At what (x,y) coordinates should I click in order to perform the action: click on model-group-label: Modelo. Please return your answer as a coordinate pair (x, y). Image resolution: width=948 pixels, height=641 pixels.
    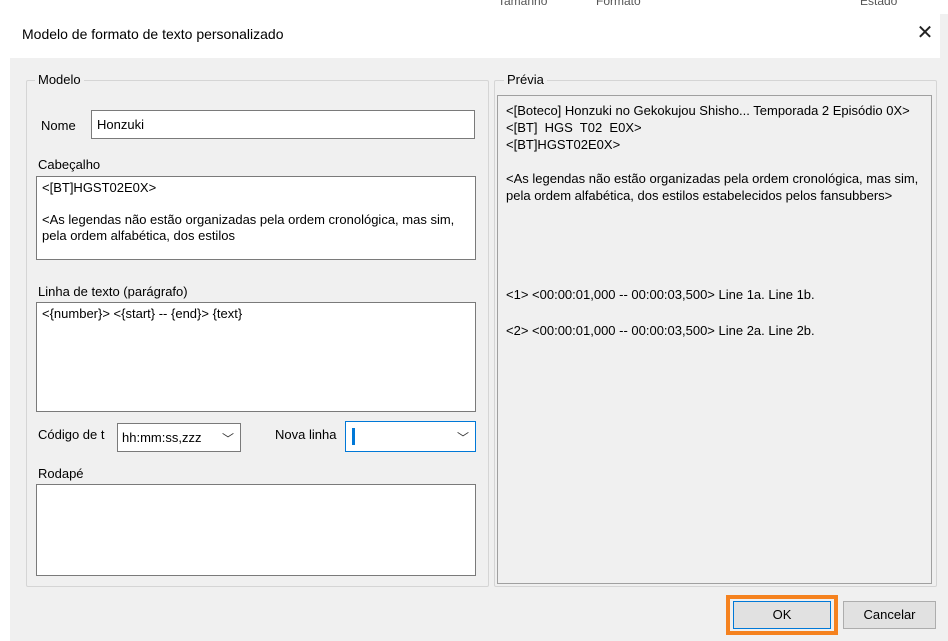
    Looking at the image, I should click on (59, 79).